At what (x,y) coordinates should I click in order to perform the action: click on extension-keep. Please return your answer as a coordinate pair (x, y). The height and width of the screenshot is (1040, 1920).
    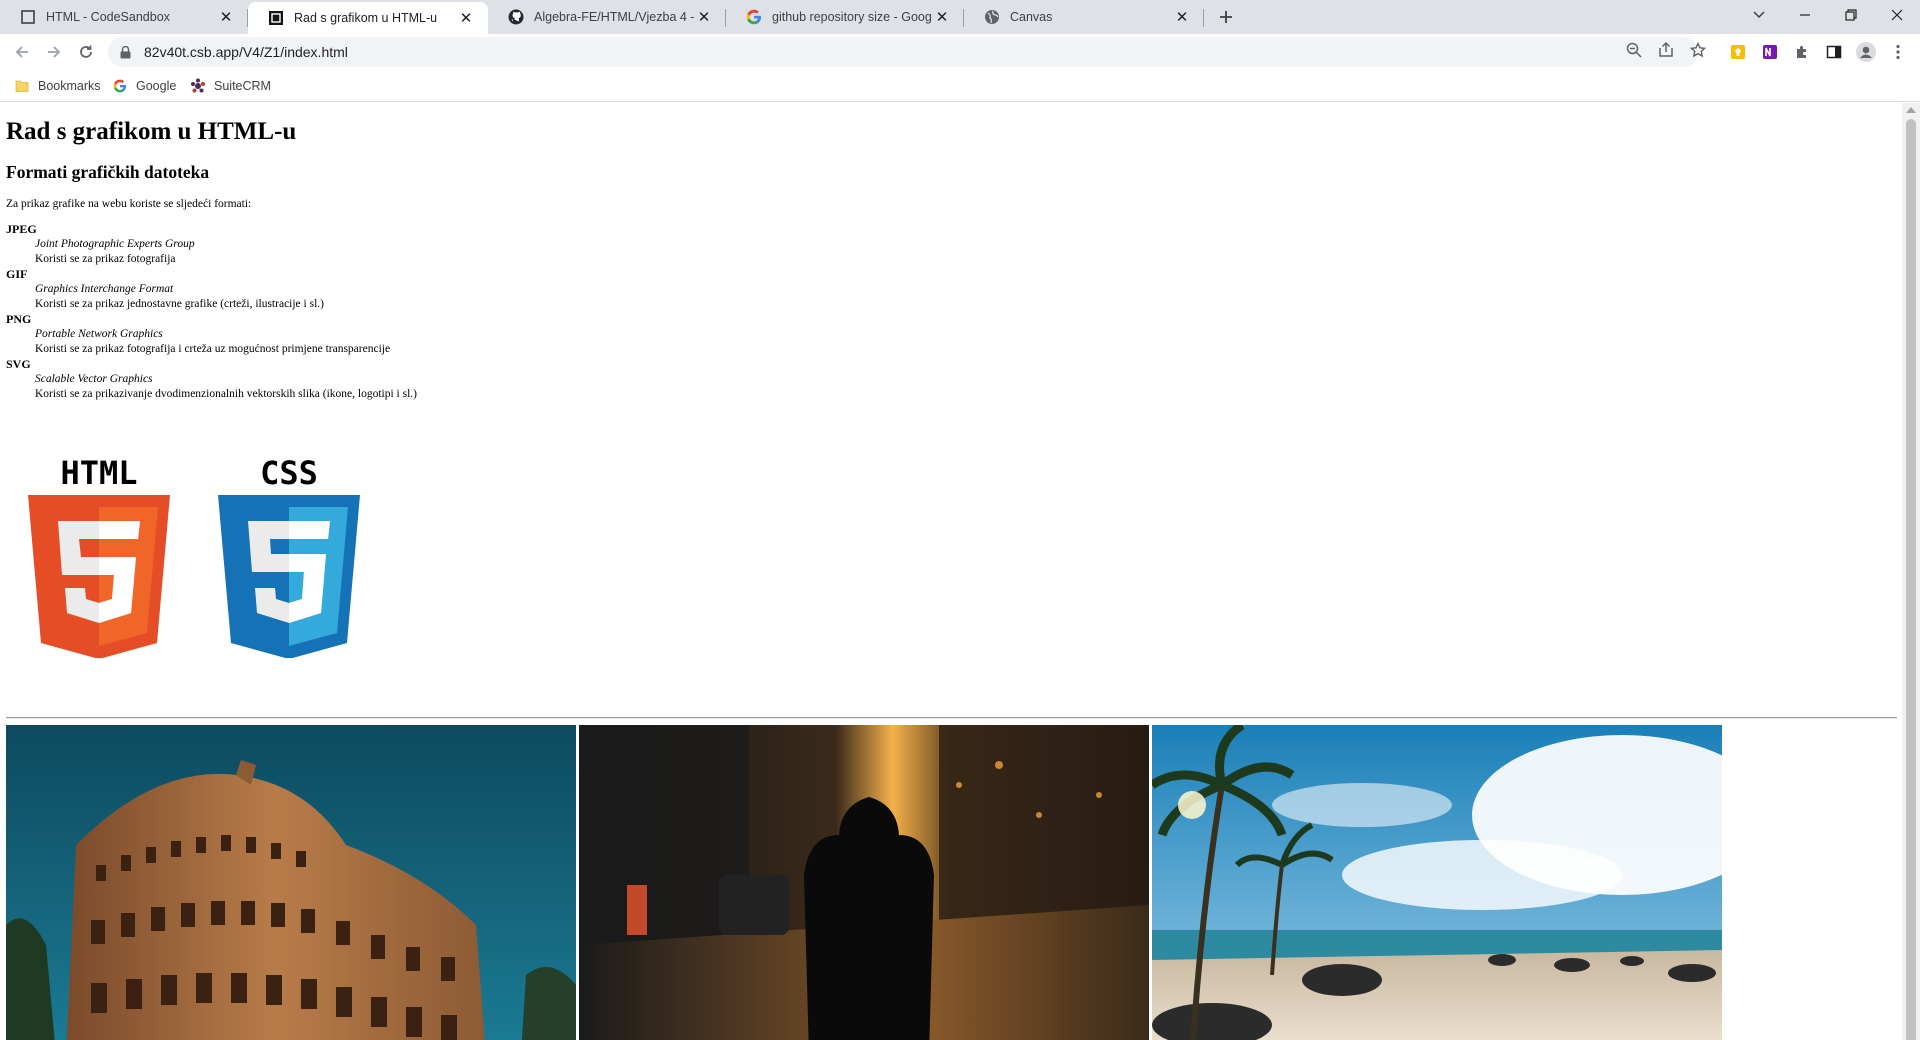
    Looking at the image, I should click on (1738, 52).